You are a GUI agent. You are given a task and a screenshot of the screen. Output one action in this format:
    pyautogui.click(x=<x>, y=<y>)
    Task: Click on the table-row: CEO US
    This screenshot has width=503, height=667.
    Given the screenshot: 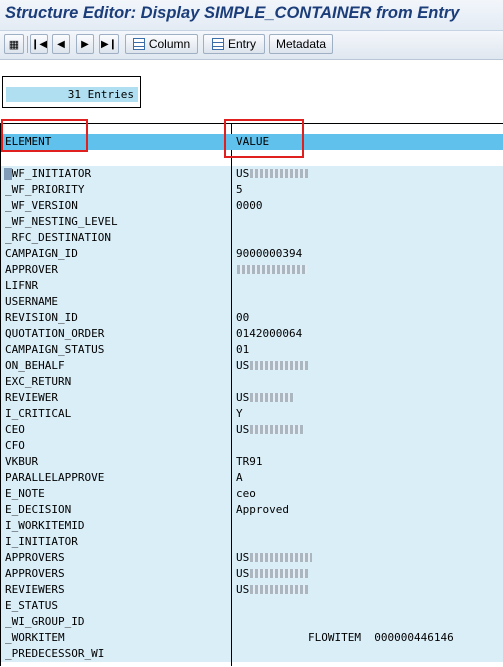 What is the action you would take?
    pyautogui.click(x=251, y=430)
    